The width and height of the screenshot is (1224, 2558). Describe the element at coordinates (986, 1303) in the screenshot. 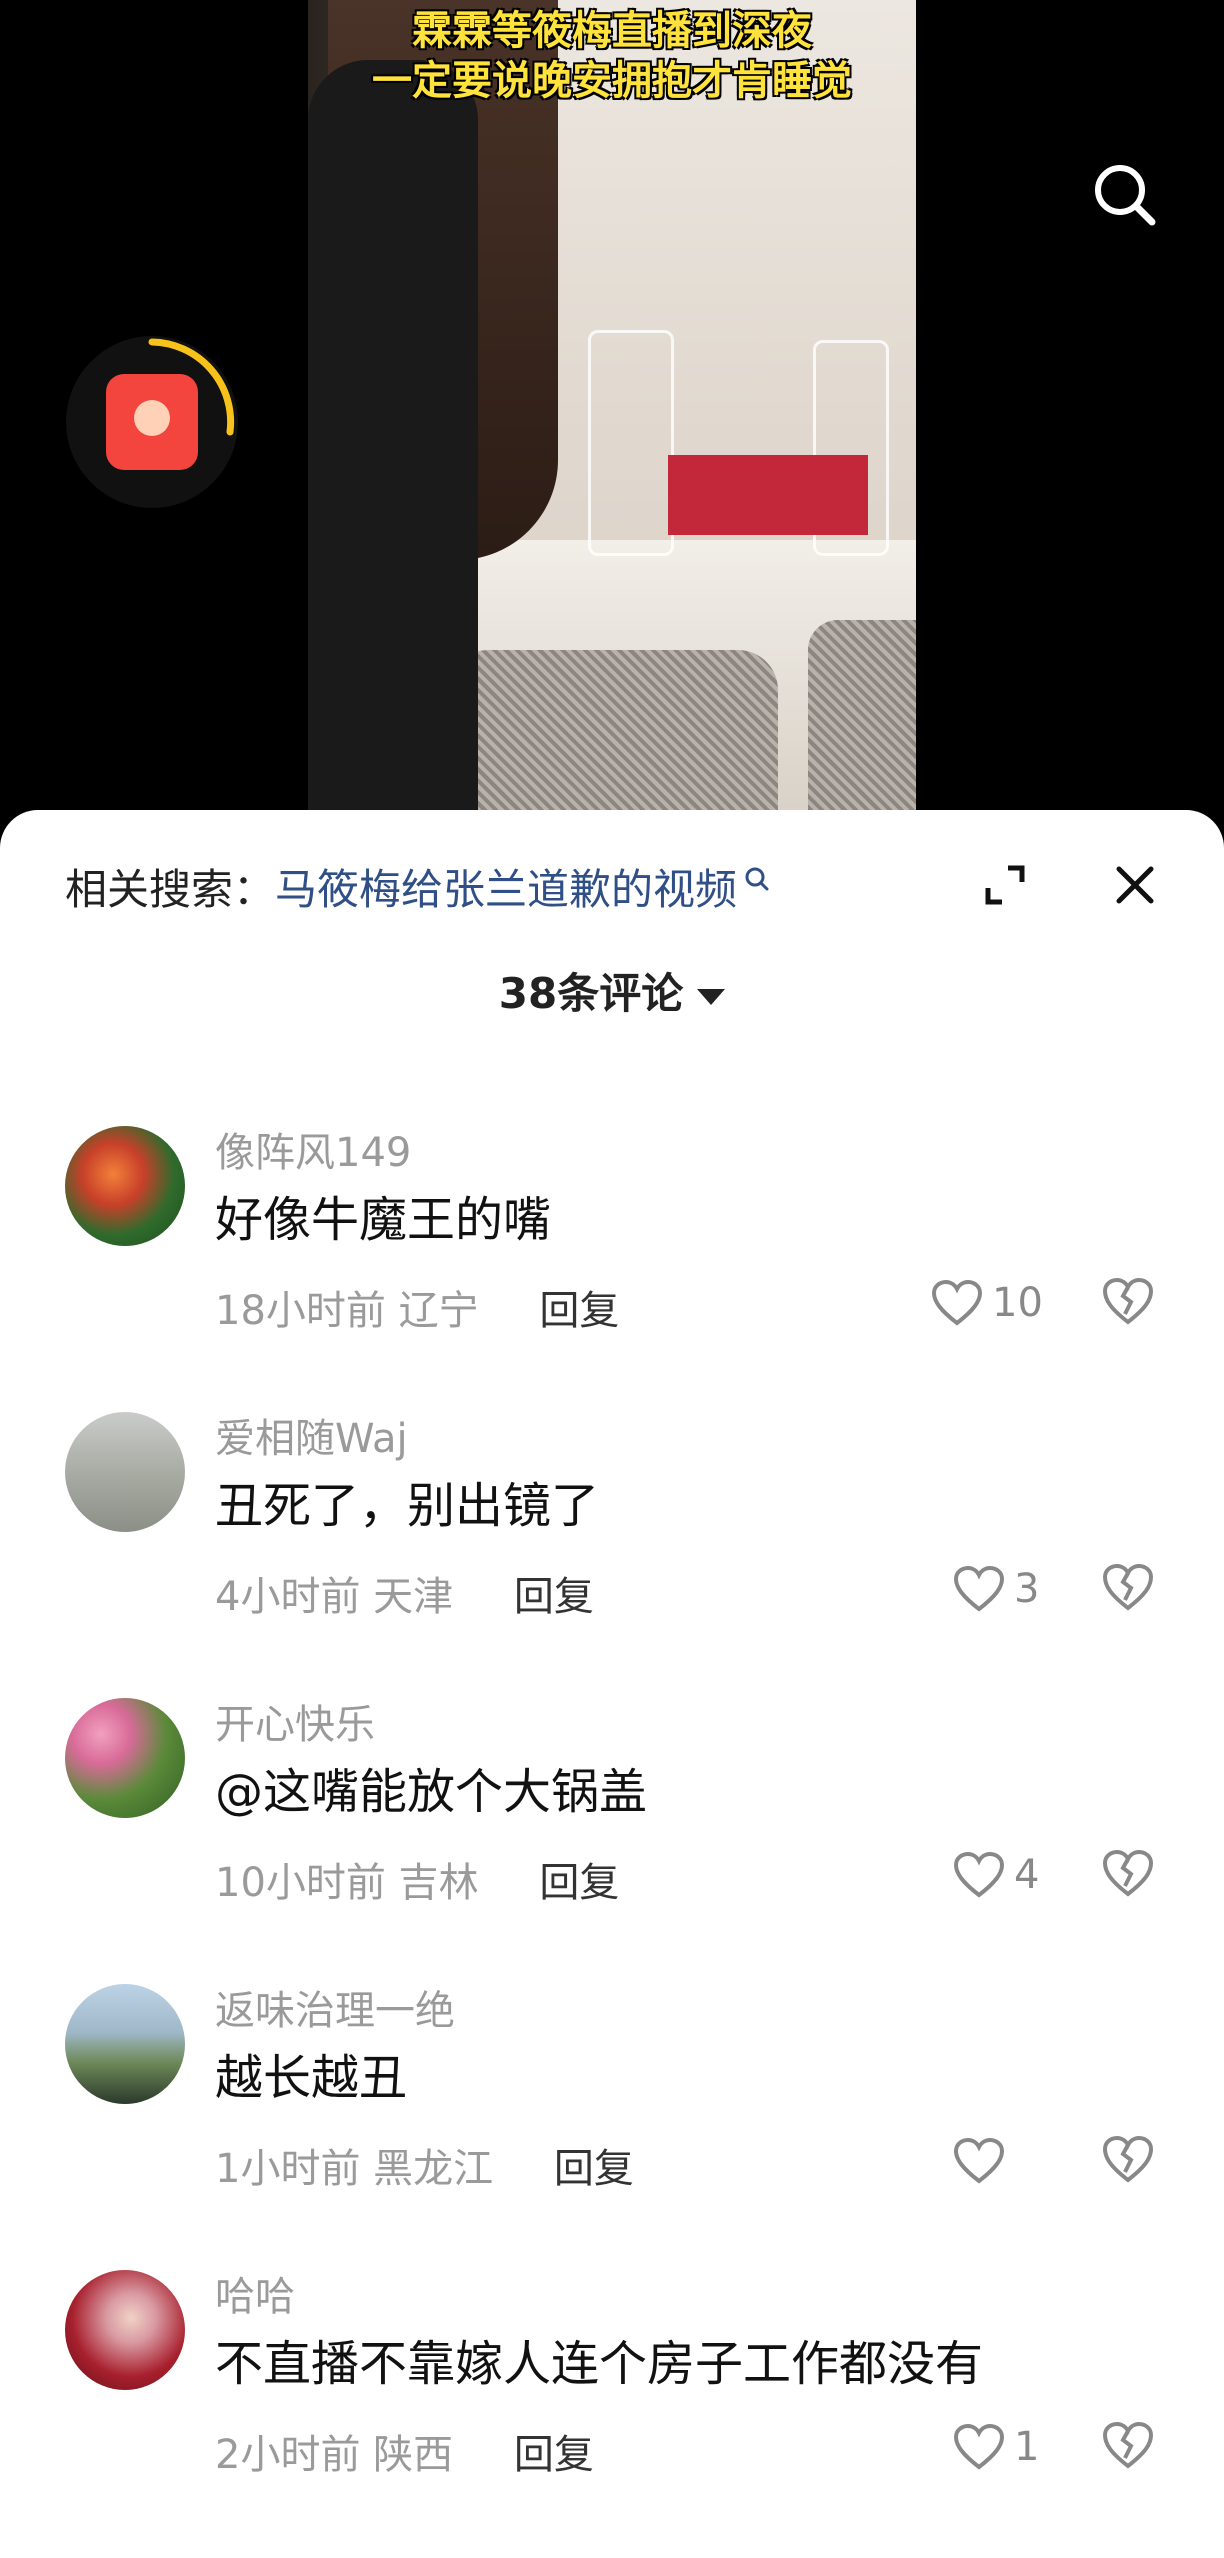

I see `like-button: 10` at that location.